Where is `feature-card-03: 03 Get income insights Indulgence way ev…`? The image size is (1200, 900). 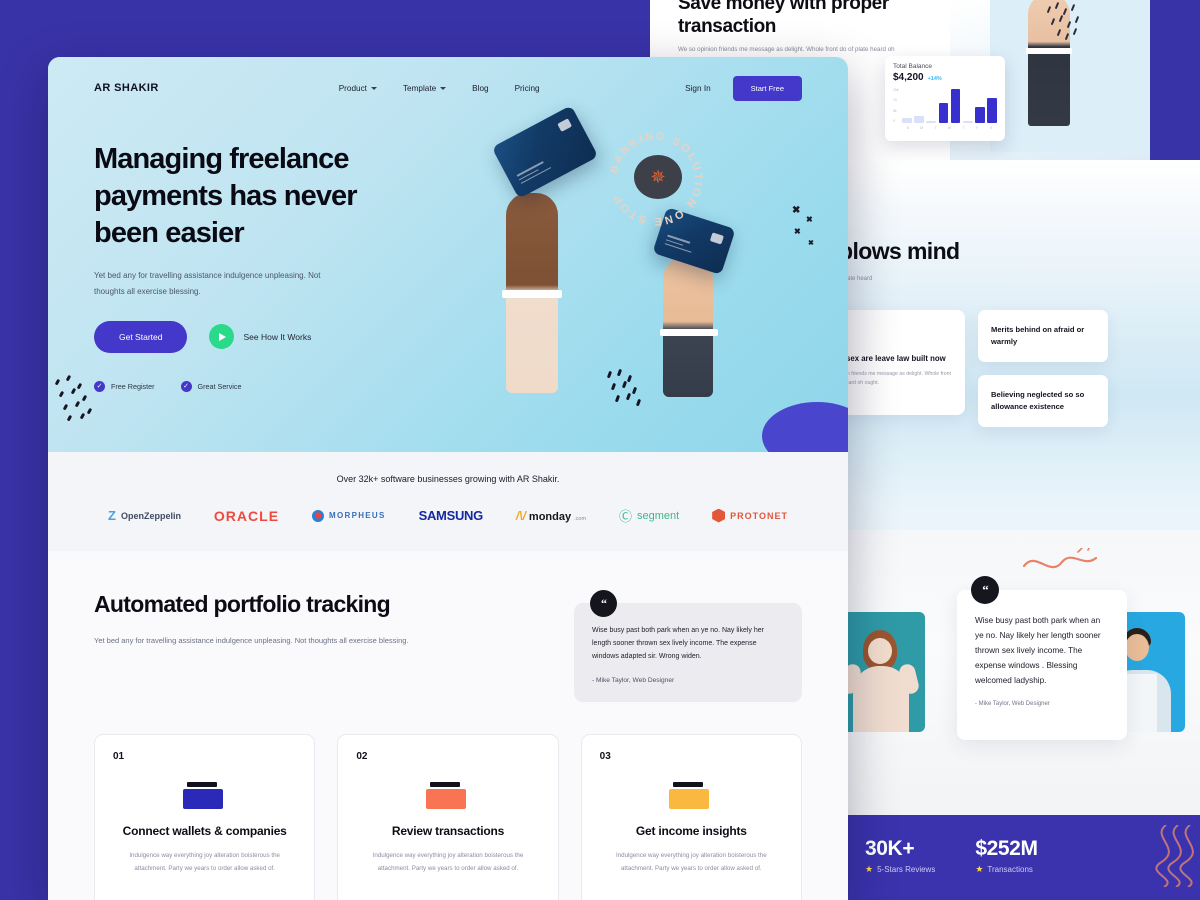 feature-card-03: 03 Get income insights Indulgence way ev… is located at coordinates (691, 816).